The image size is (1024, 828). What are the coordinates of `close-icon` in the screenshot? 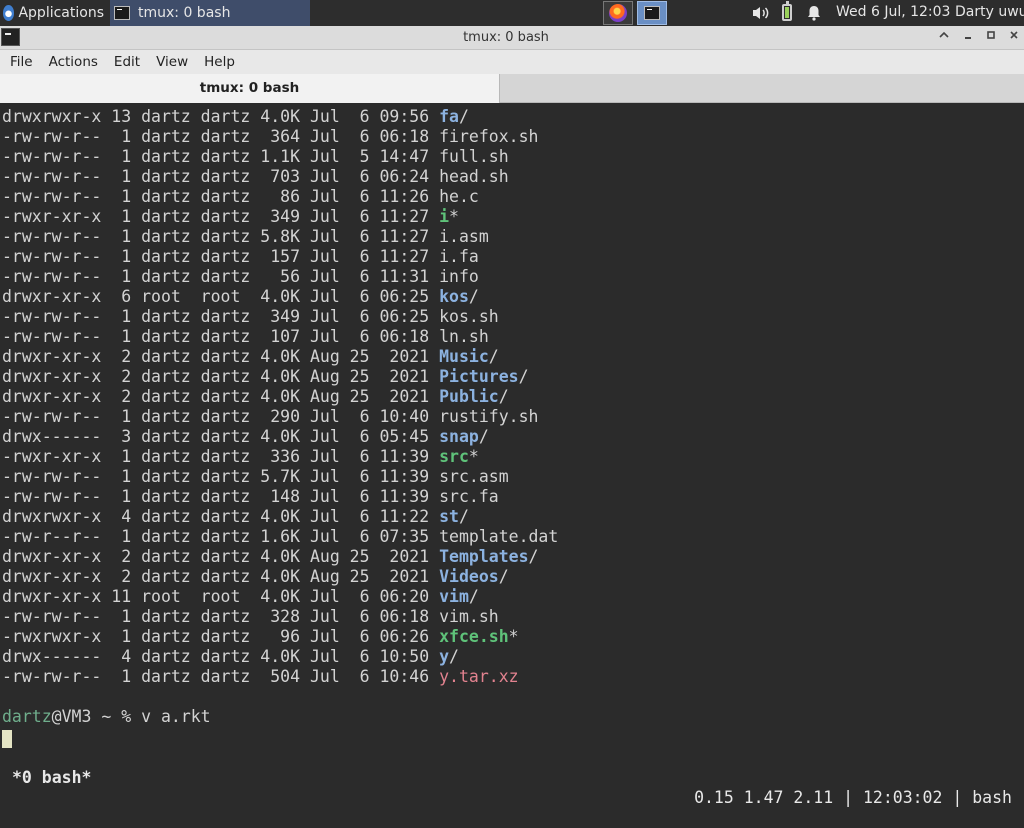 It's located at (1014, 35).